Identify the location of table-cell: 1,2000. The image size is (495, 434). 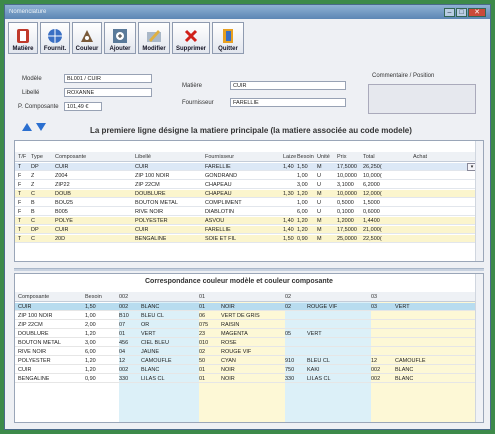
(345, 221).